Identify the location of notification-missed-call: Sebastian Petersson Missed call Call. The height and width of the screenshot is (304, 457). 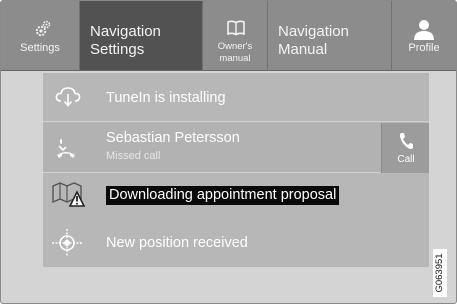
(236, 148).